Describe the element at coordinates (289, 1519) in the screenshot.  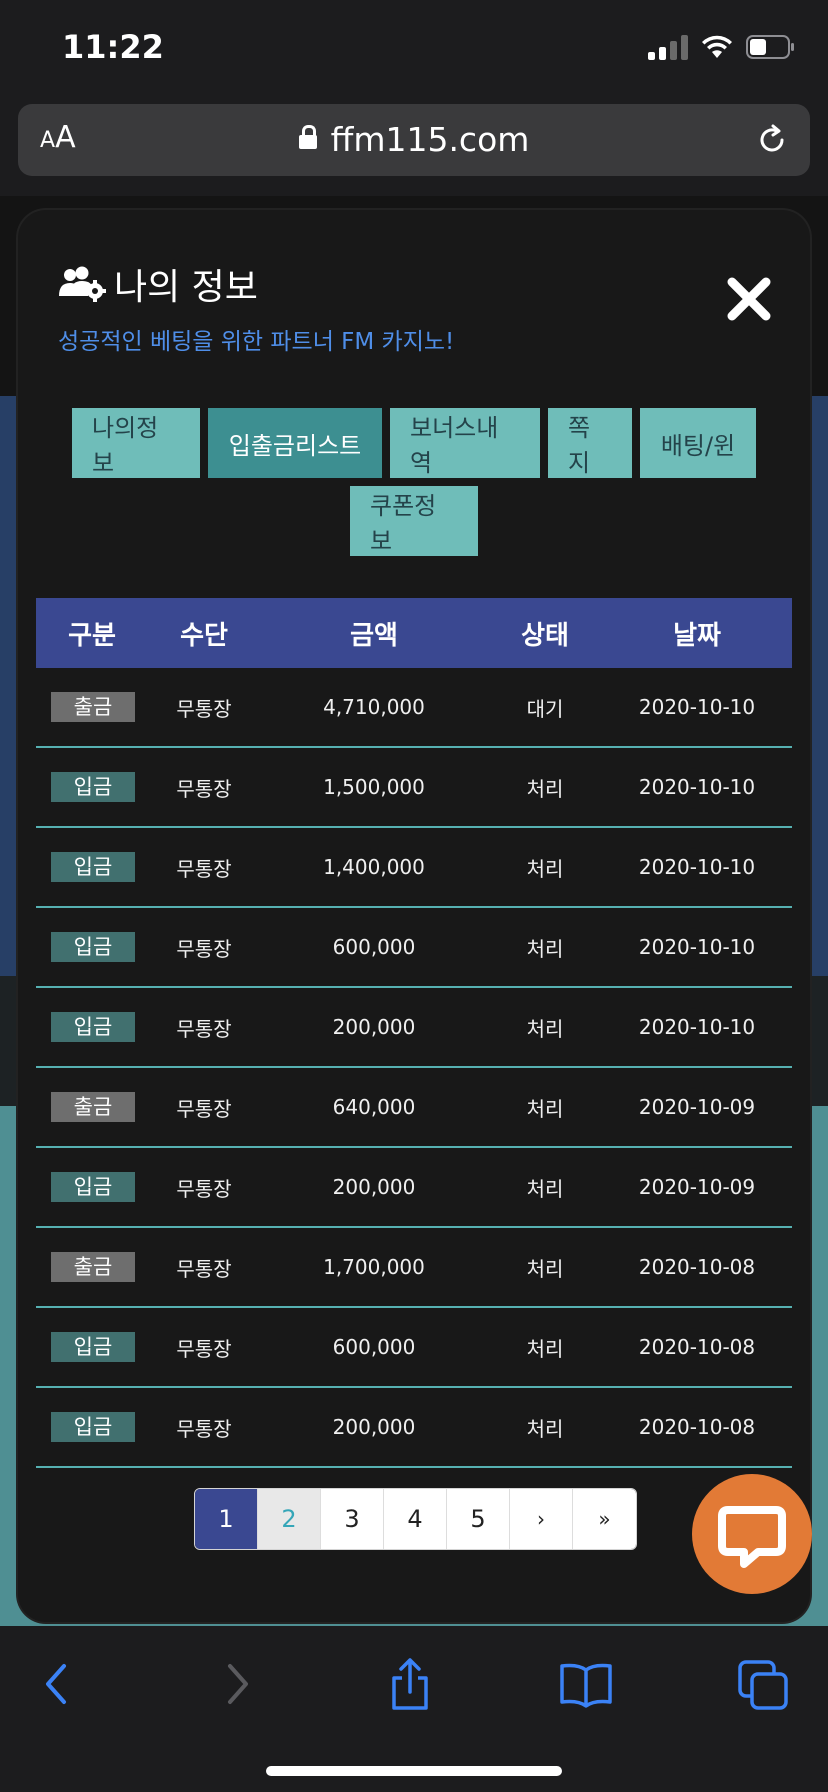
I see `page-button-2: 2` at that location.